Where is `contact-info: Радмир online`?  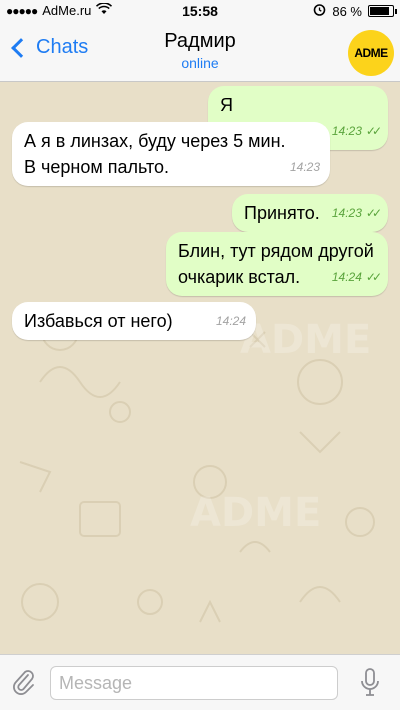
contact-info: Радмир online is located at coordinates (200, 50).